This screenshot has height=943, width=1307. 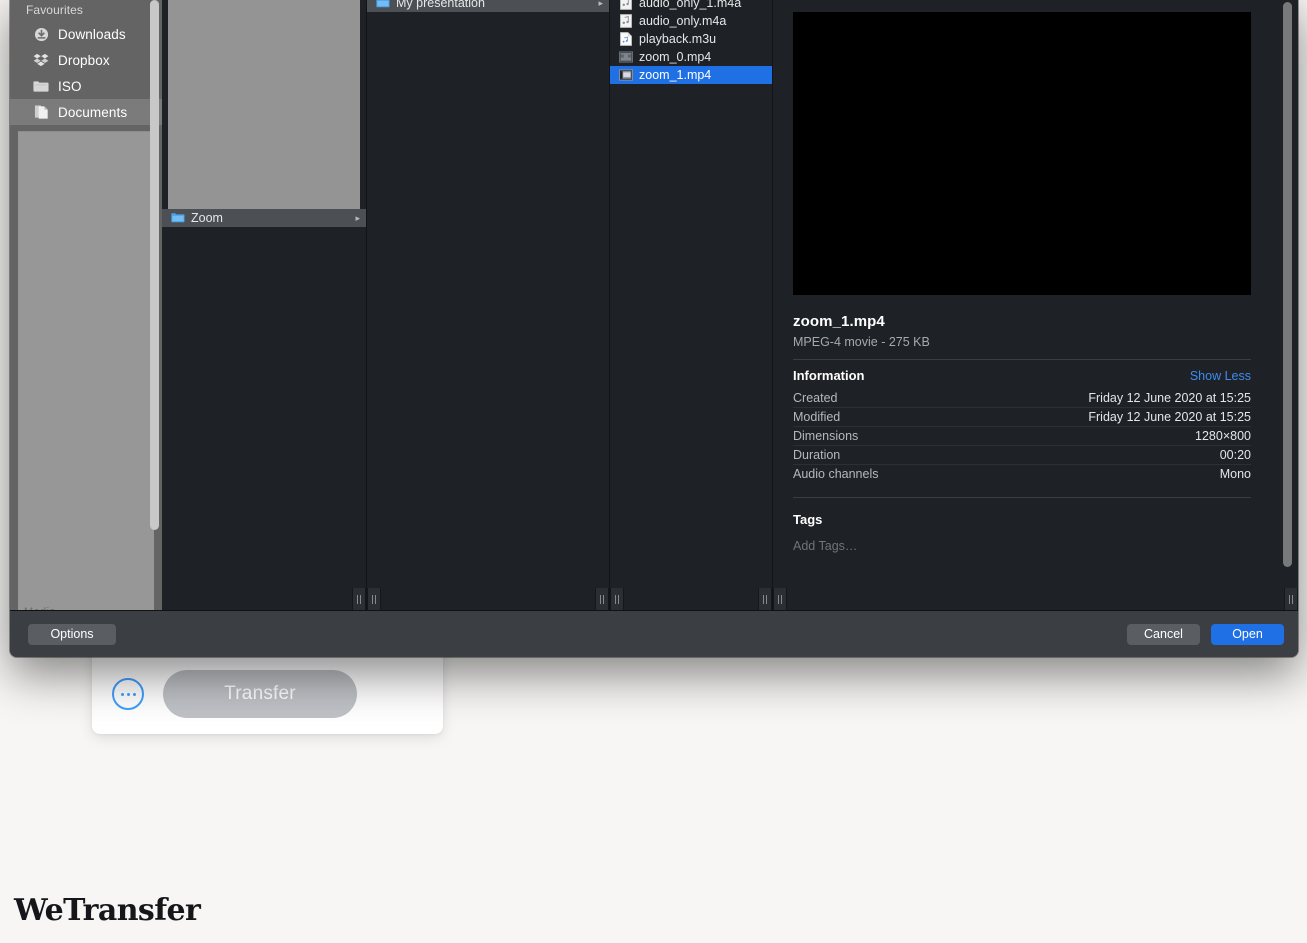 What do you see at coordinates (1223, 436) in the screenshot?
I see `info-value: 1280×800` at bounding box center [1223, 436].